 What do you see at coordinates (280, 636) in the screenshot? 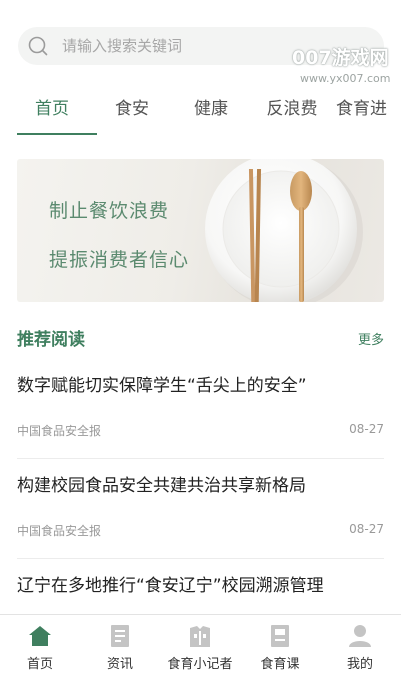
I see `course-icon` at bounding box center [280, 636].